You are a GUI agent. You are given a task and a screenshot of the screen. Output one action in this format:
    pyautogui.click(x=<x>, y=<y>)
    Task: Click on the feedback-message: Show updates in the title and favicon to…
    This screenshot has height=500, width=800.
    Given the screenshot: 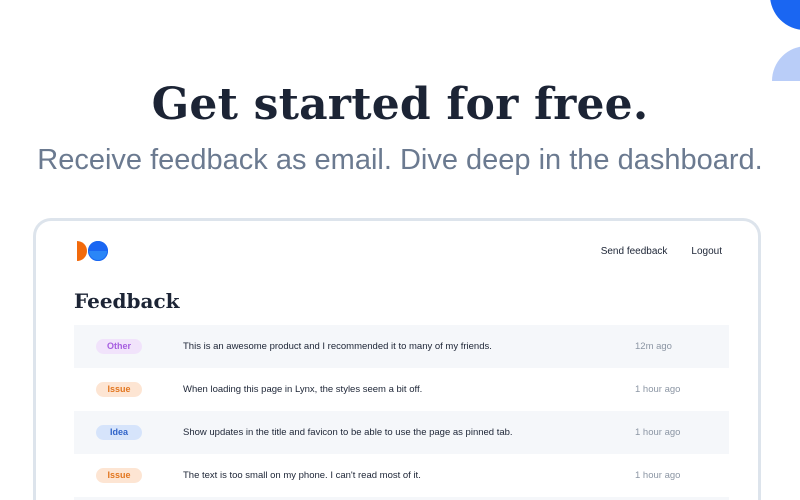 What is the action you would take?
    pyautogui.click(x=348, y=432)
    